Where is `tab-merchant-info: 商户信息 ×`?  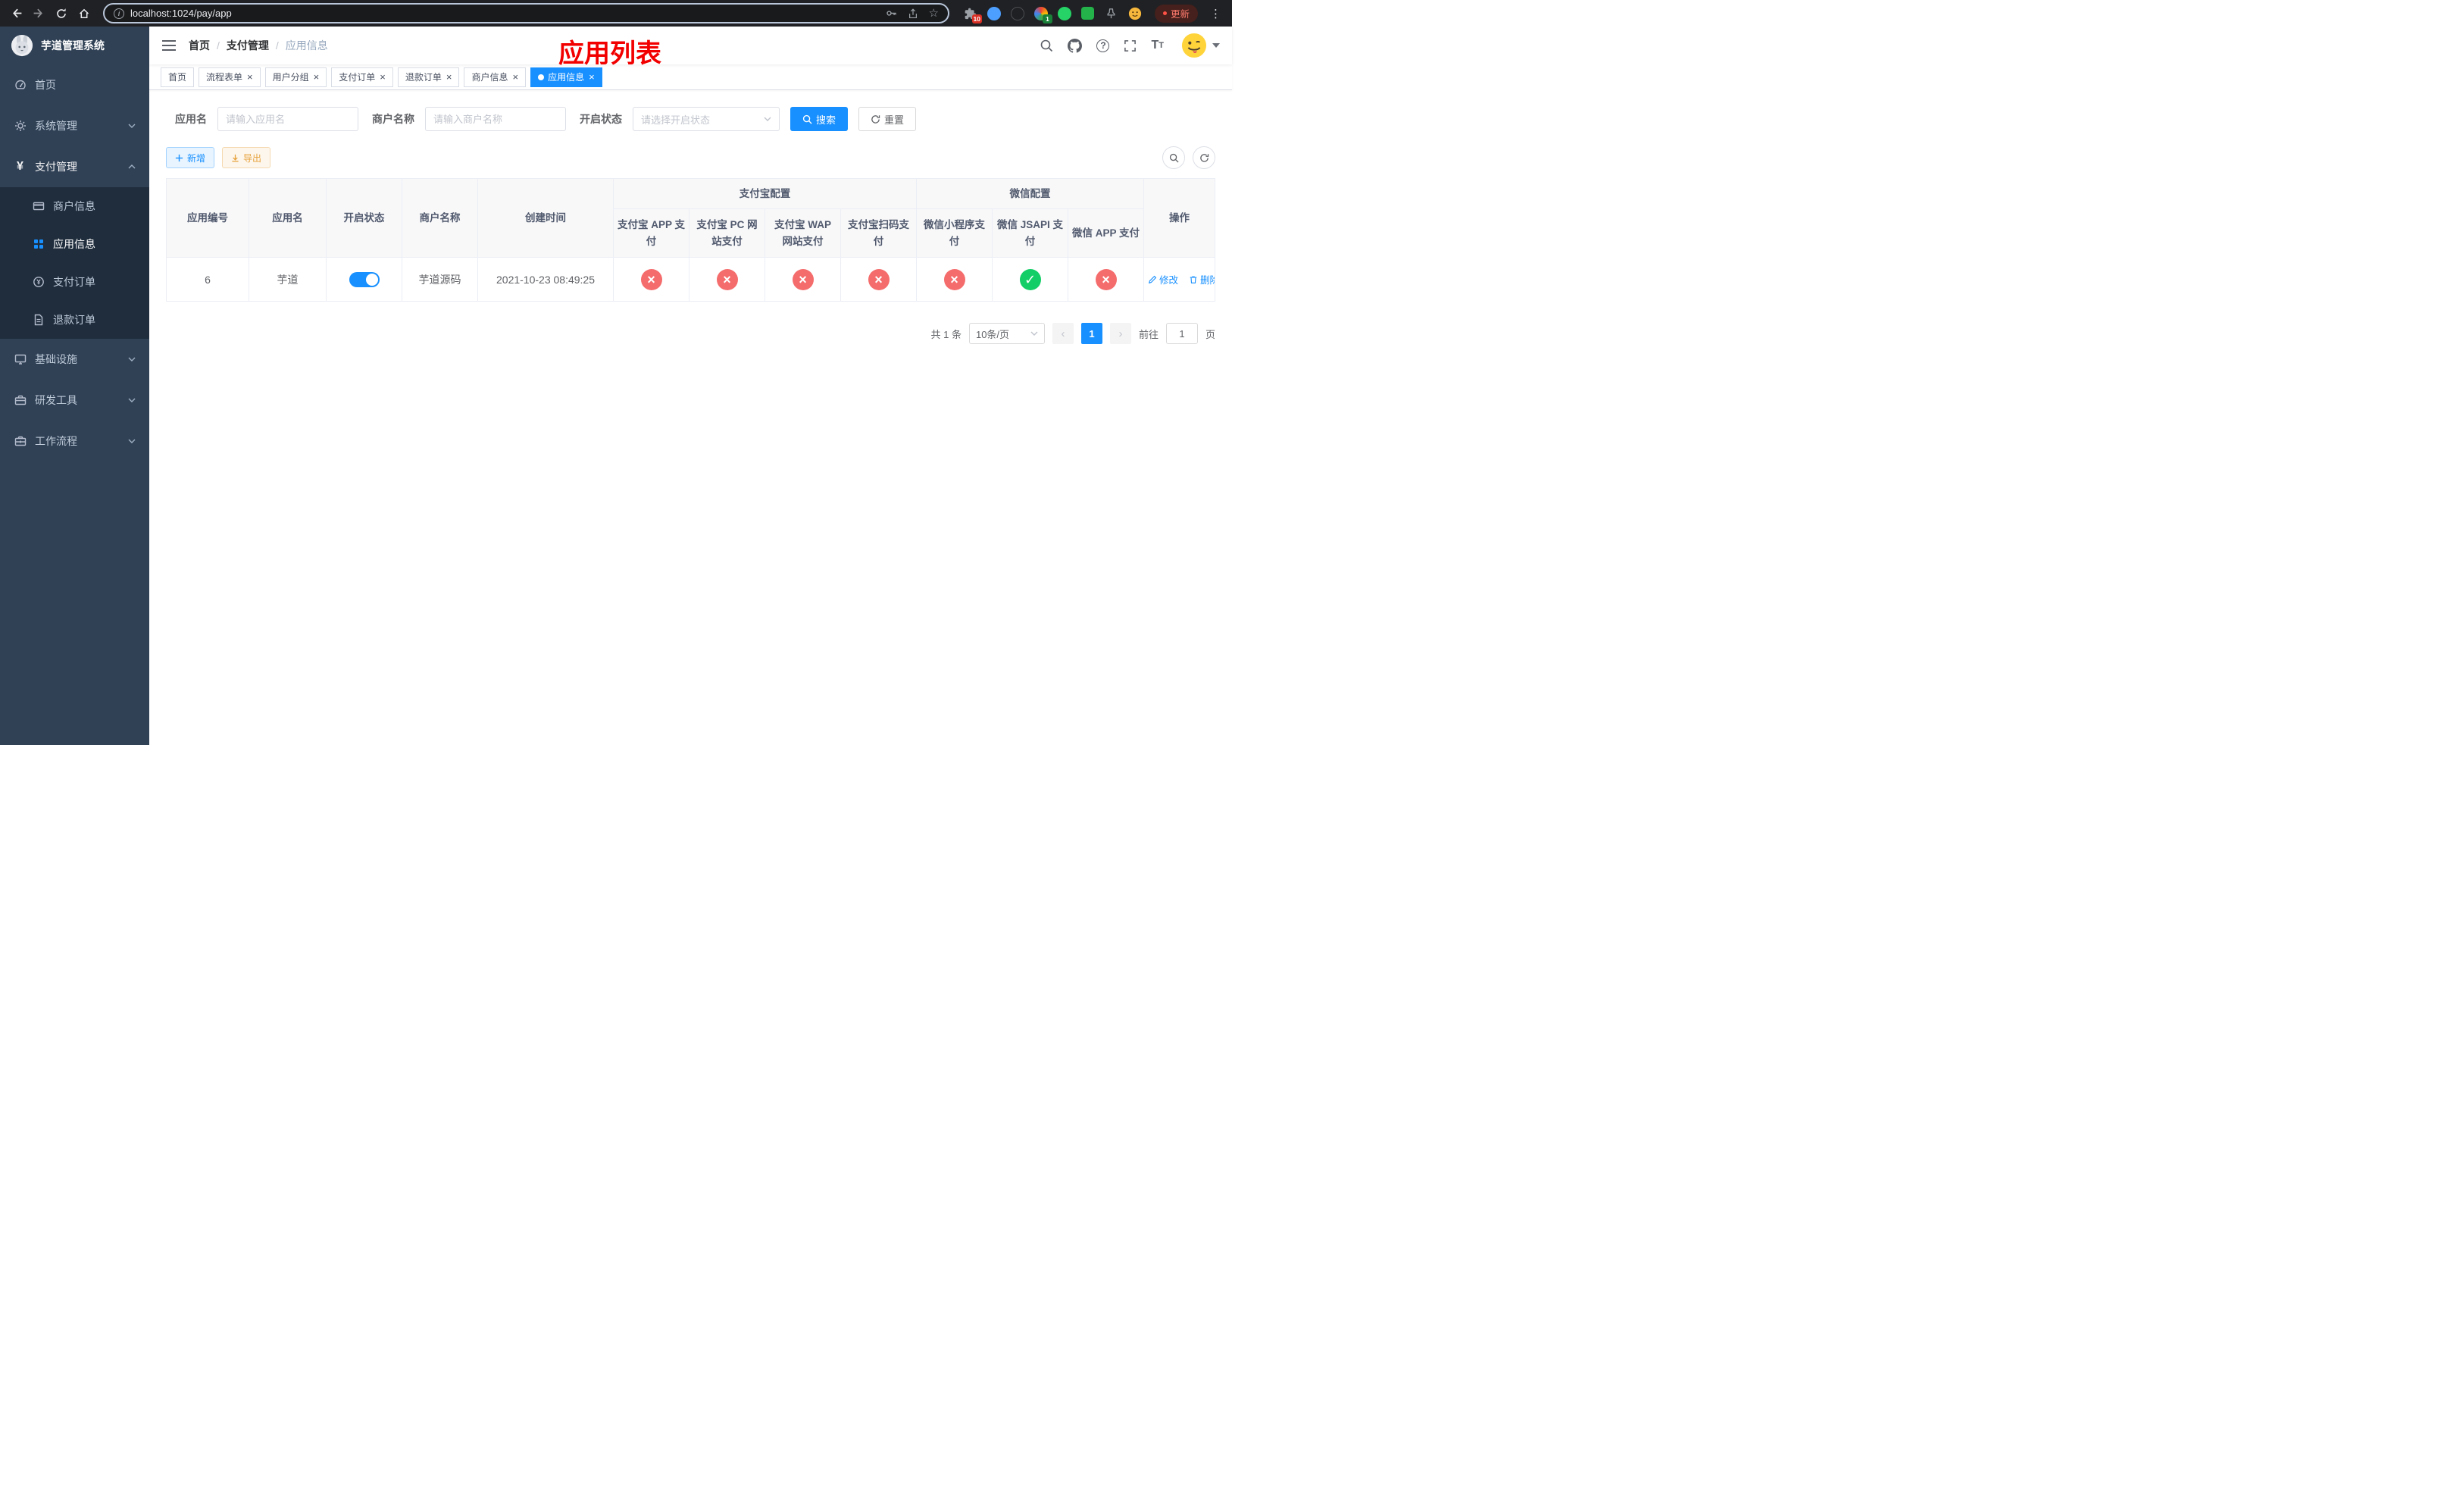 tab-merchant-info: 商户信息 × is located at coordinates (495, 77).